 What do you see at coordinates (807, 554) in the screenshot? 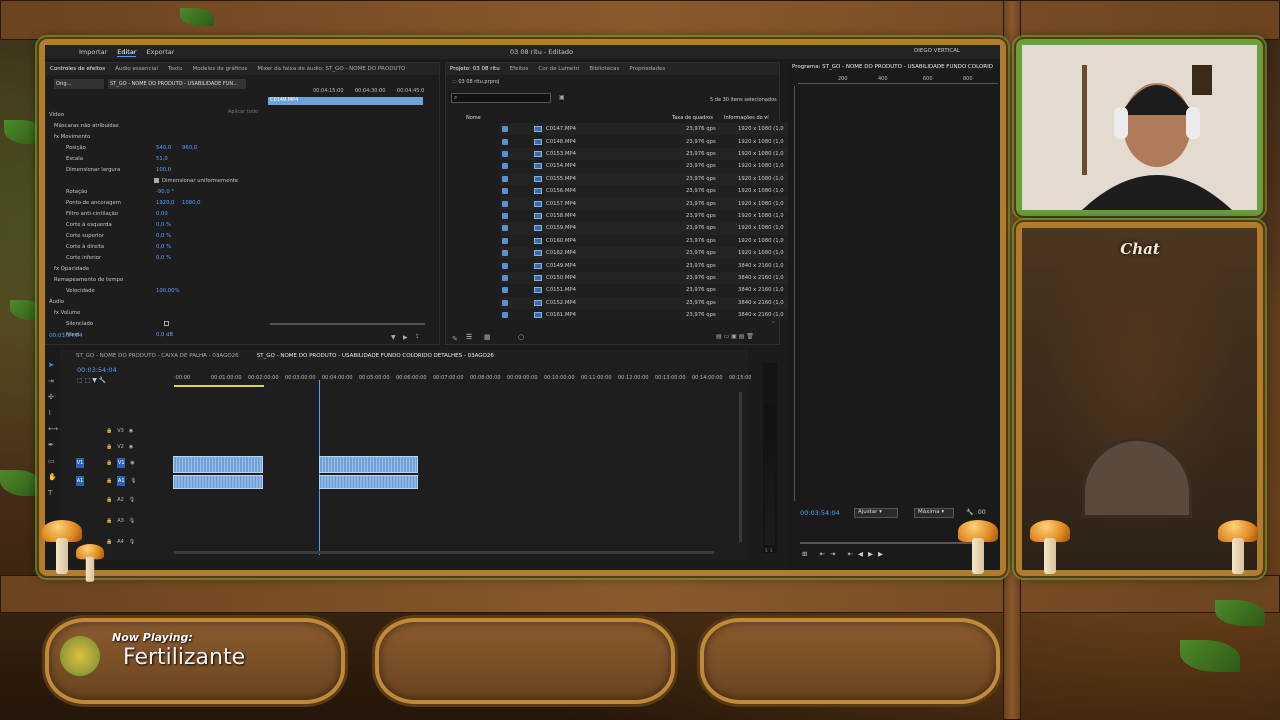
I see `insert-icon: ⊞` at bounding box center [807, 554].